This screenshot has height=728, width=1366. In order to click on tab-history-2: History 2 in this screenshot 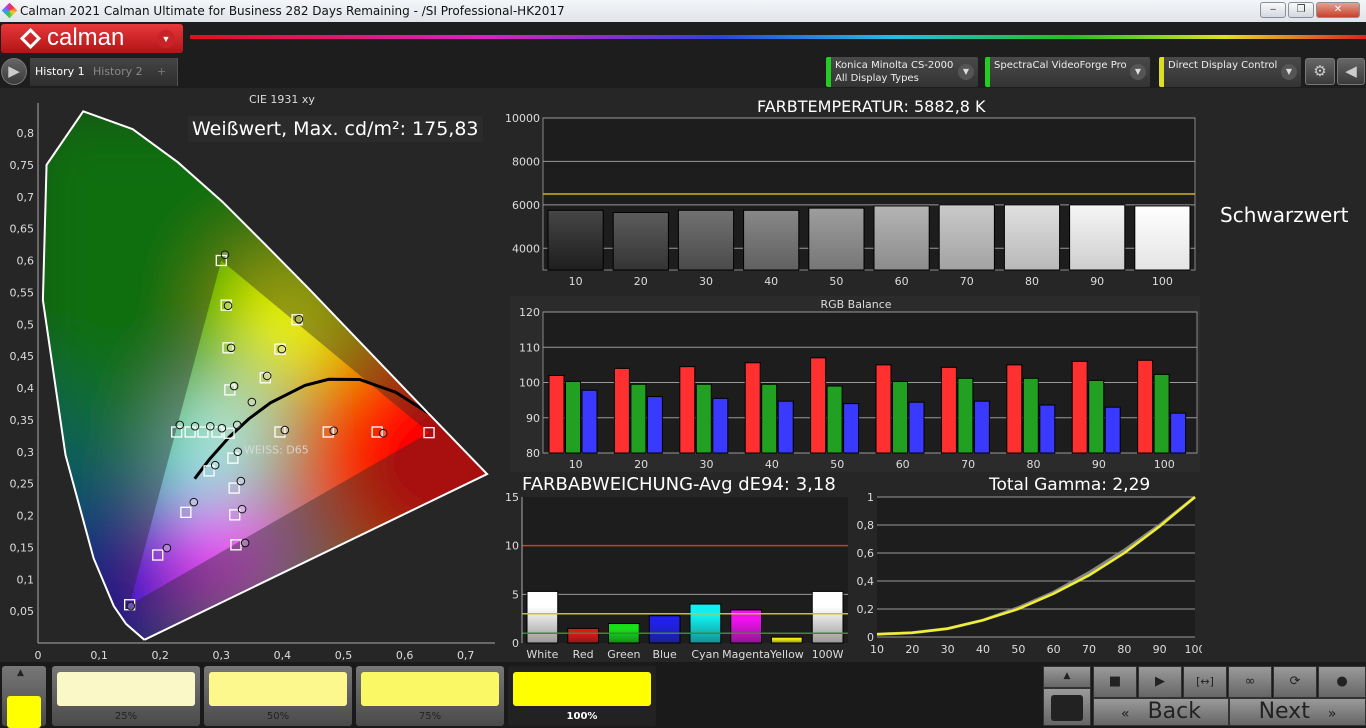, I will do `click(118, 72)`.